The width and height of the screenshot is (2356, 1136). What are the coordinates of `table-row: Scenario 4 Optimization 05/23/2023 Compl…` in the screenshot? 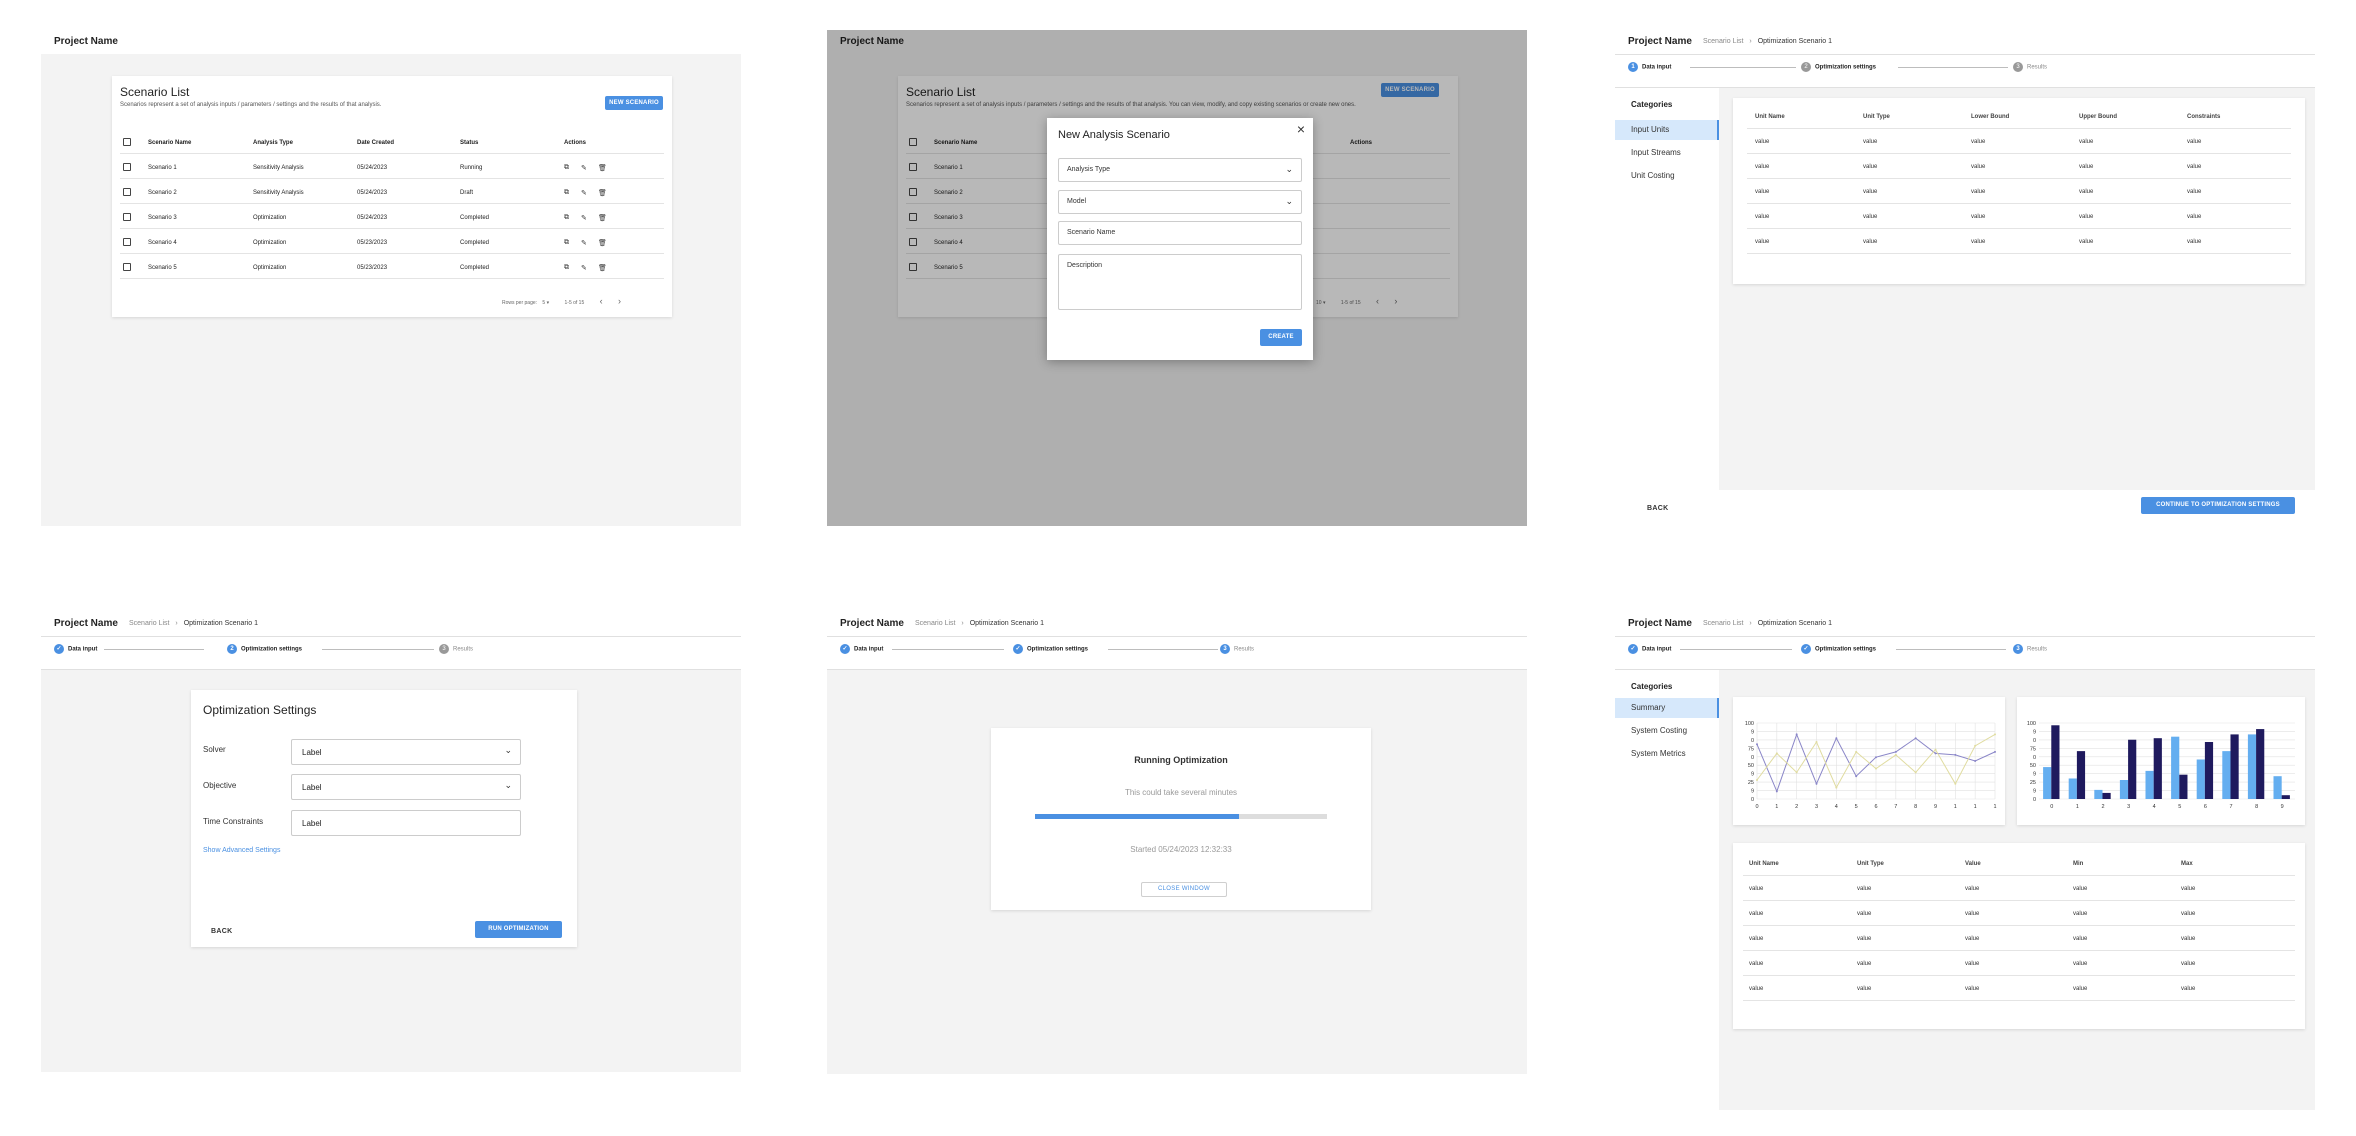 It's located at (392, 242).